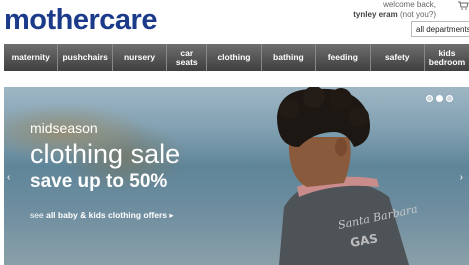 The height and width of the screenshot is (265, 469). I want to click on next-slide-arrow-icon: ›, so click(461, 177).